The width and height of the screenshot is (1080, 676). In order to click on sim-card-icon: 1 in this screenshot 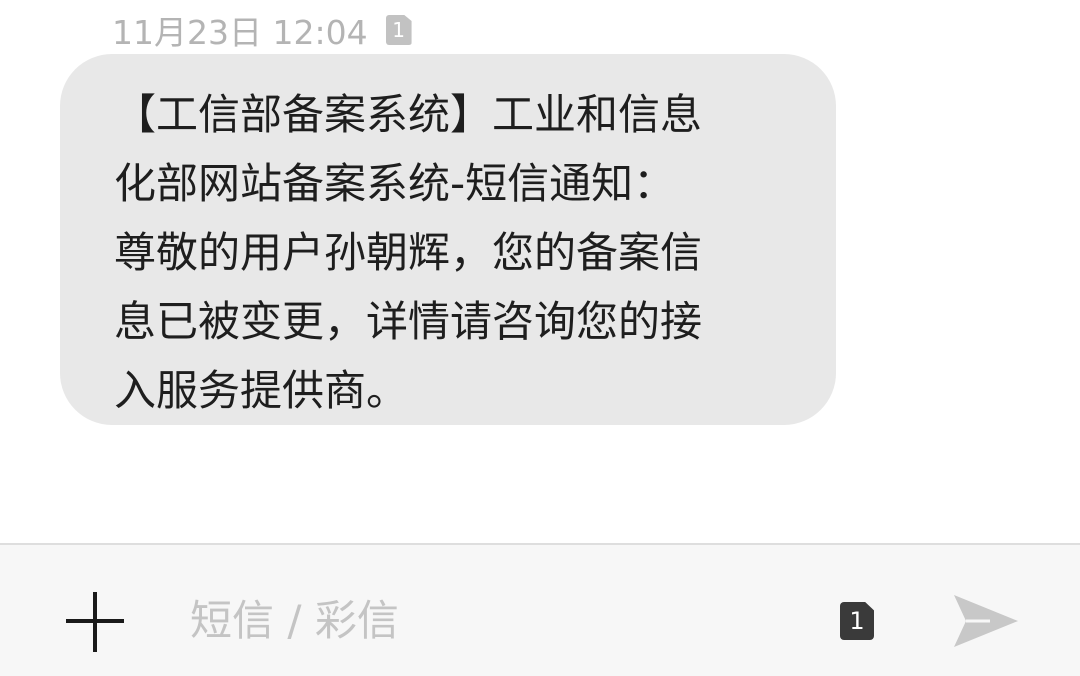, I will do `click(398, 30)`.